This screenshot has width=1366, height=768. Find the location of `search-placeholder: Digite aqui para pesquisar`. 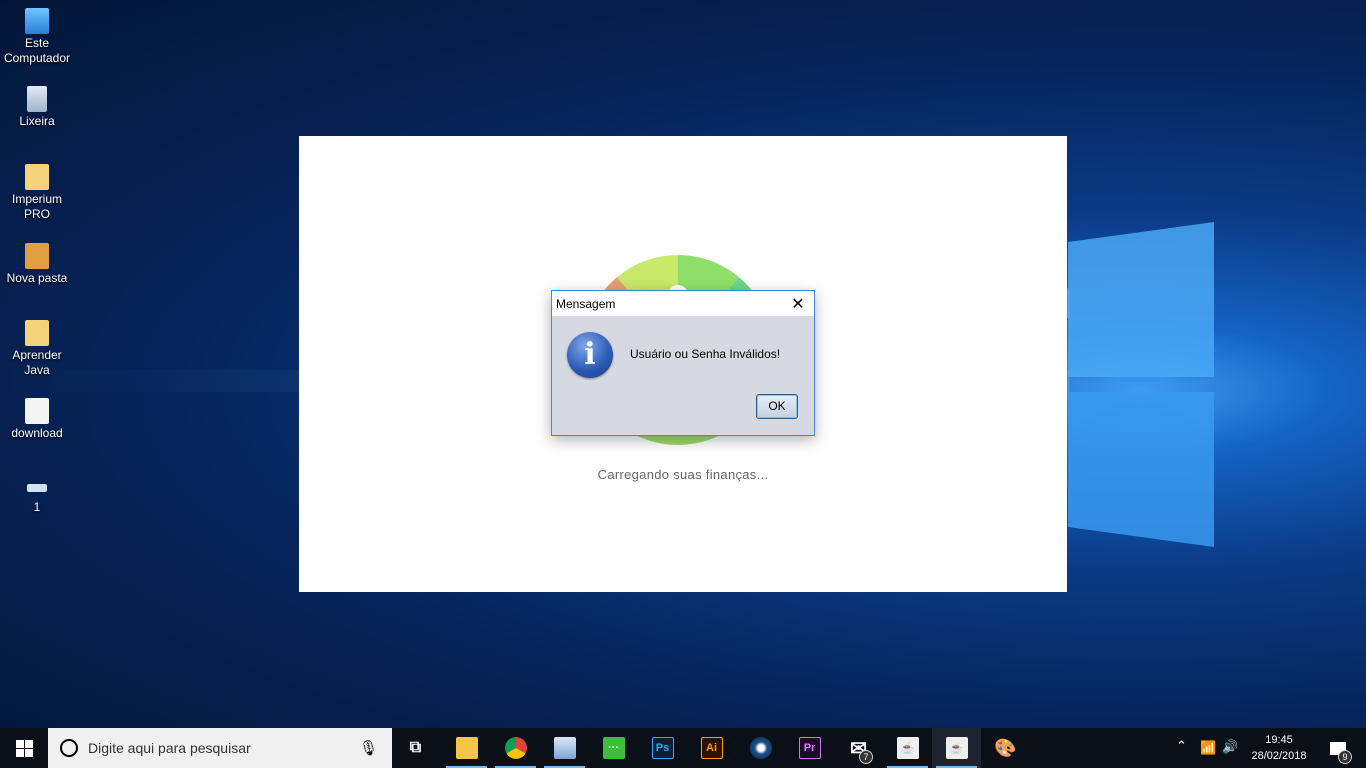

search-placeholder: Digite aqui para pesquisar is located at coordinates (169, 748).